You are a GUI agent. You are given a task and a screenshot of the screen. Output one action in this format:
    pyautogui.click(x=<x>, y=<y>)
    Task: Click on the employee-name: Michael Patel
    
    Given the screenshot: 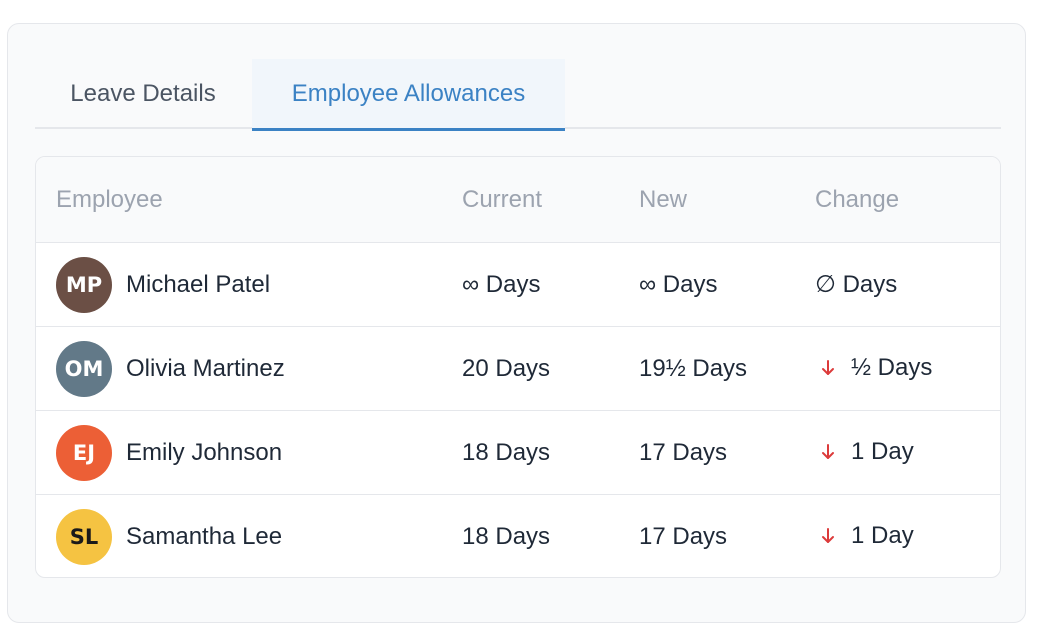 What is the action you would take?
    pyautogui.click(x=198, y=284)
    